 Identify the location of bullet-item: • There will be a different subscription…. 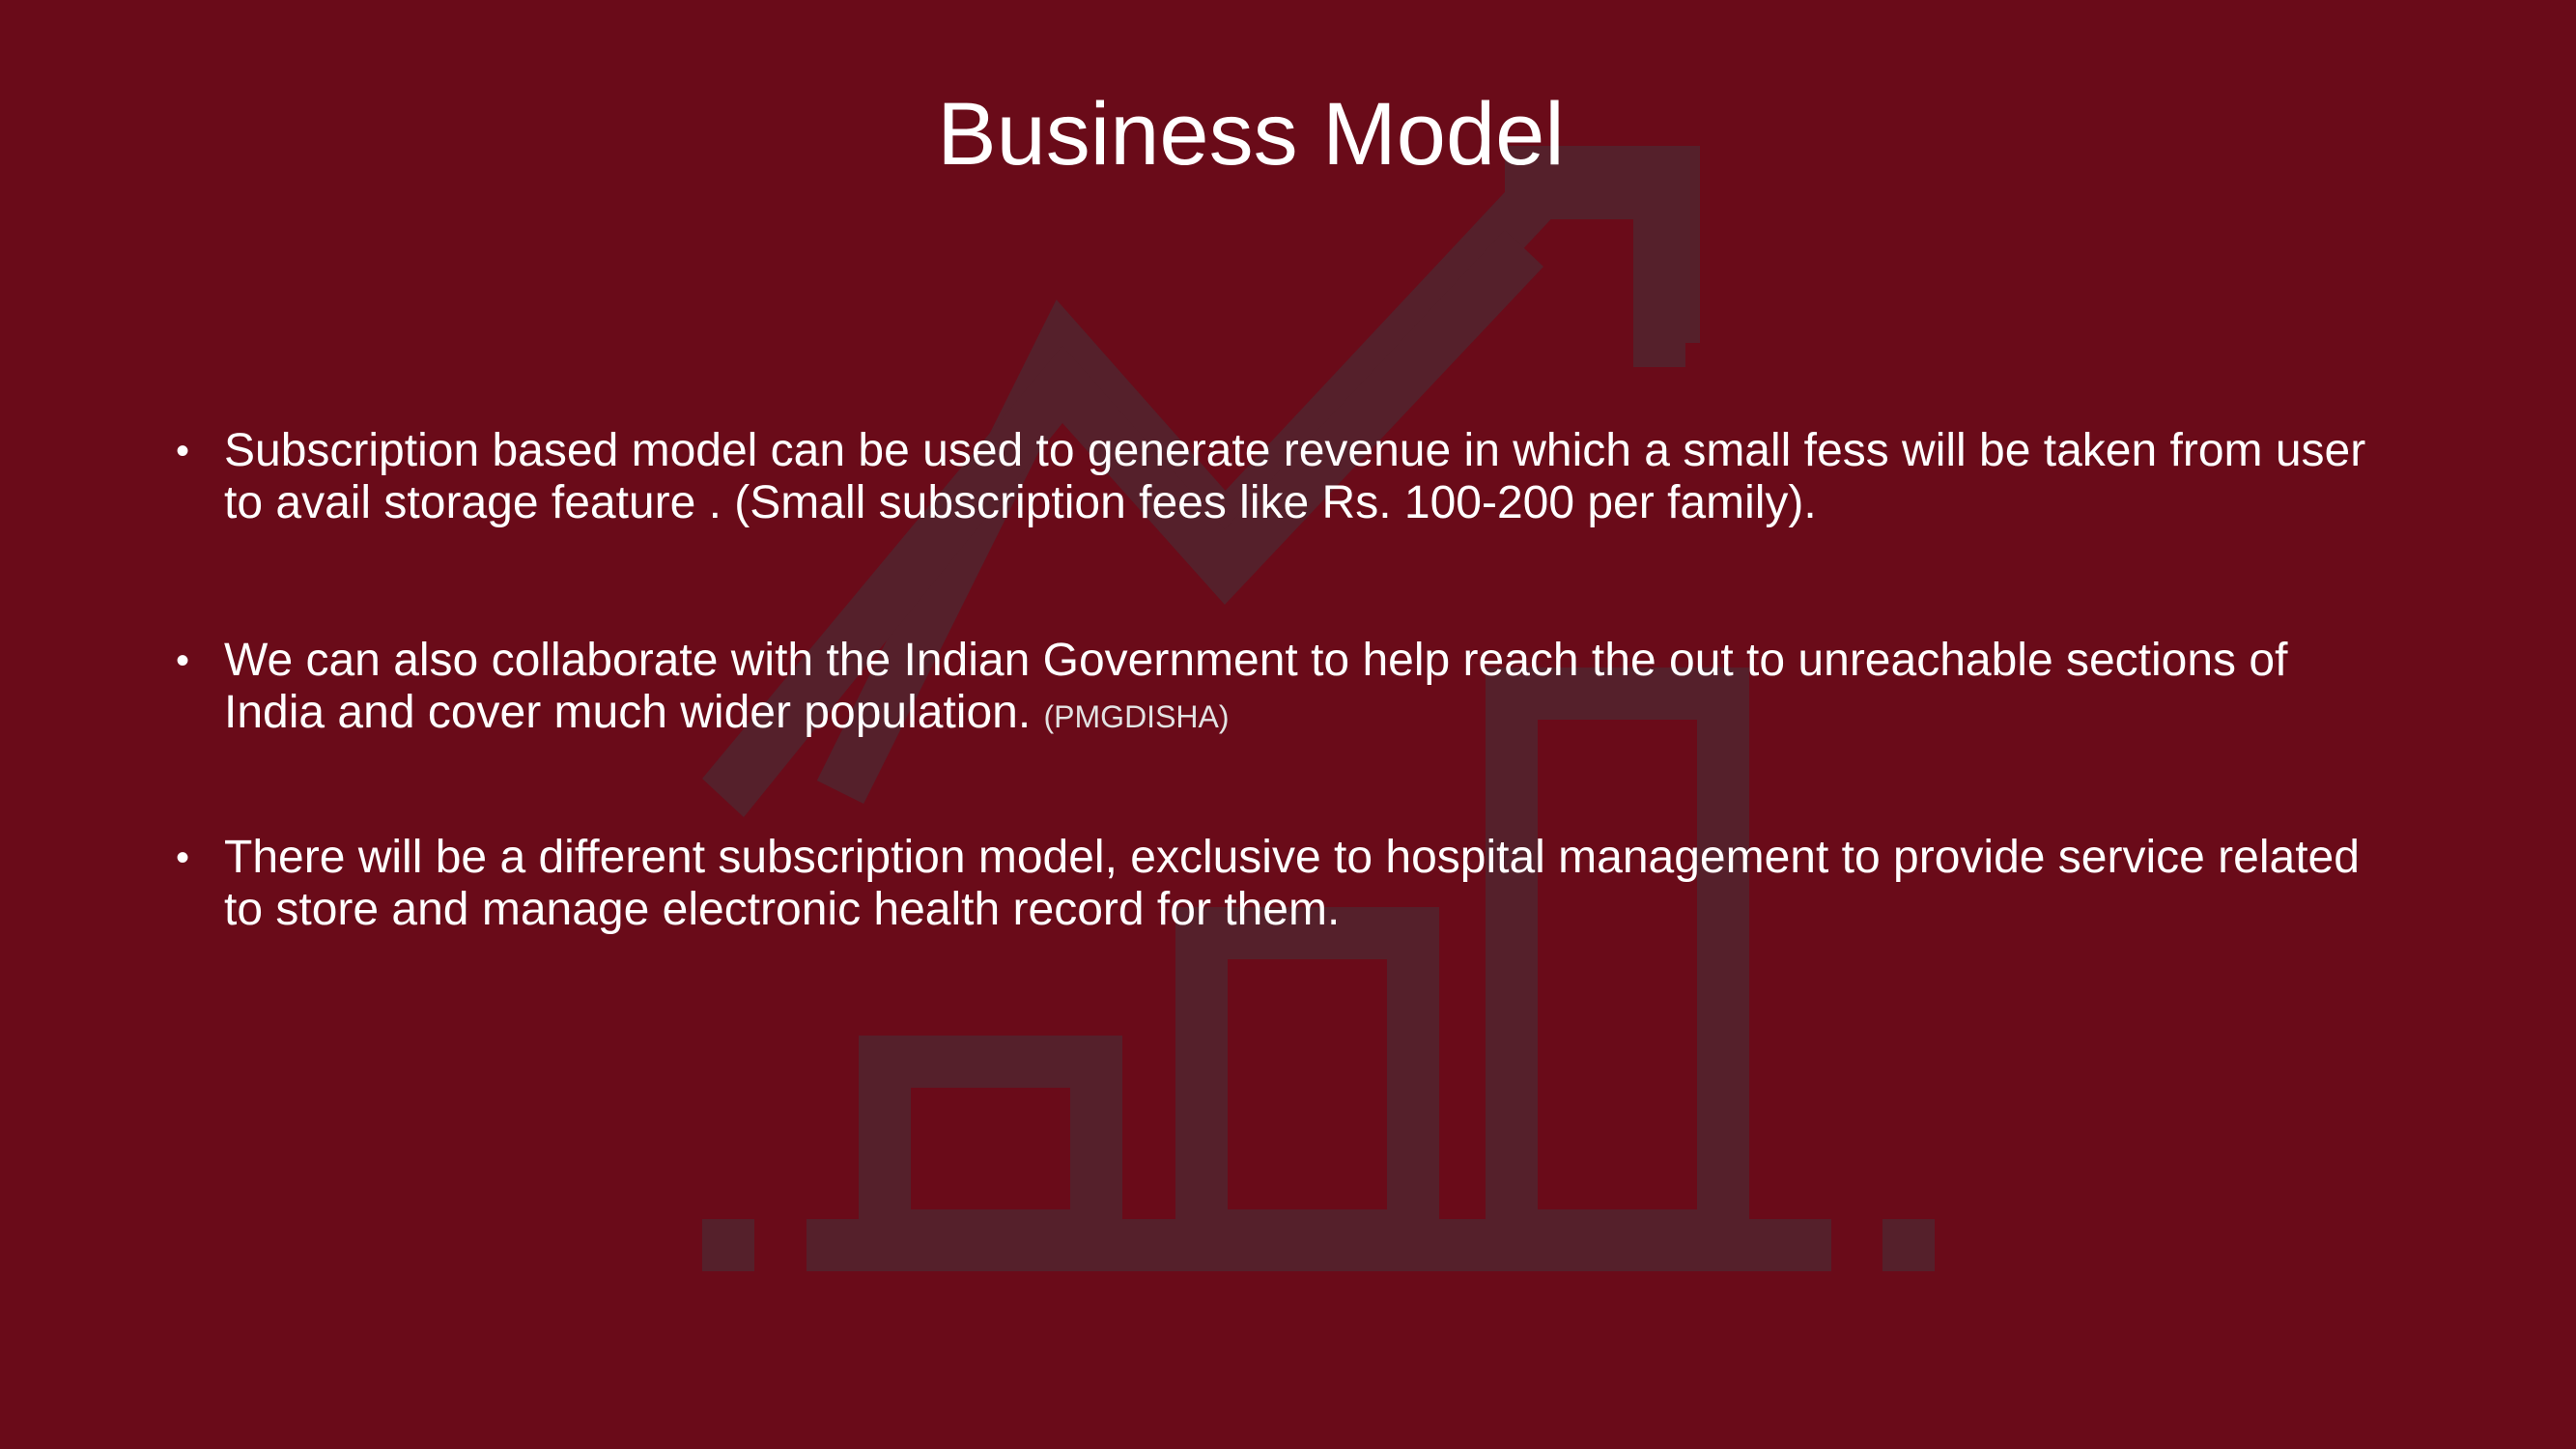
(1286, 884).